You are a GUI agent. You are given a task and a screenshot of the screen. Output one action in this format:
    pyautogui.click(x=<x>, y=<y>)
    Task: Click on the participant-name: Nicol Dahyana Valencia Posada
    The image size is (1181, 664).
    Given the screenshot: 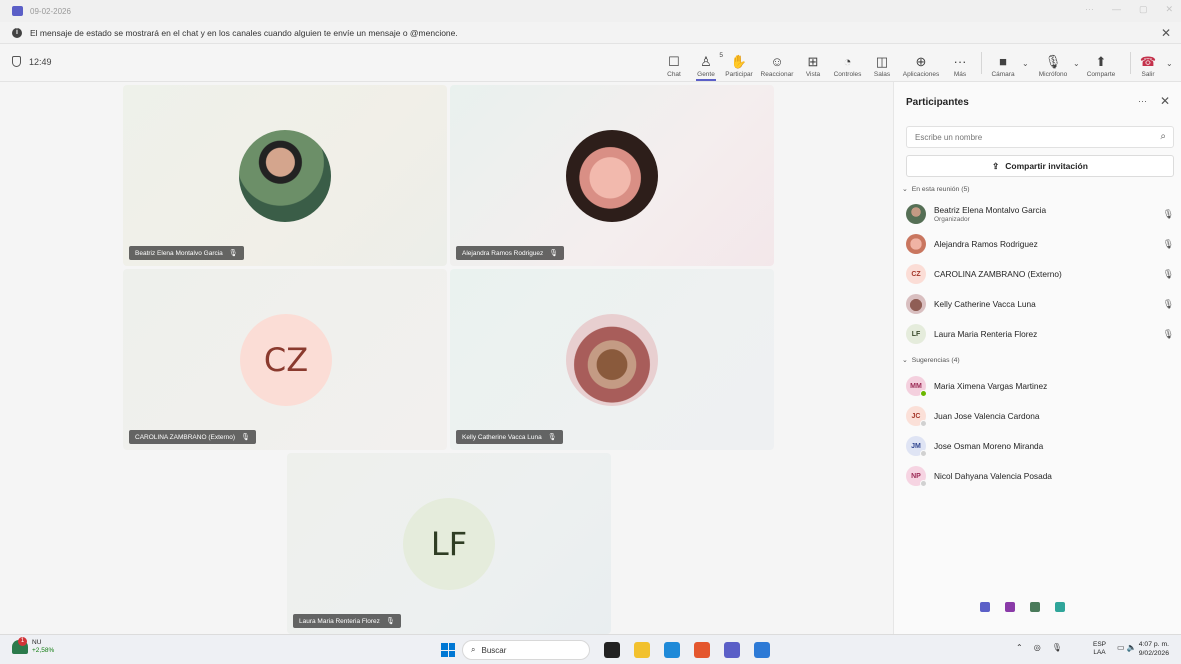 What is the action you would take?
    pyautogui.click(x=993, y=476)
    